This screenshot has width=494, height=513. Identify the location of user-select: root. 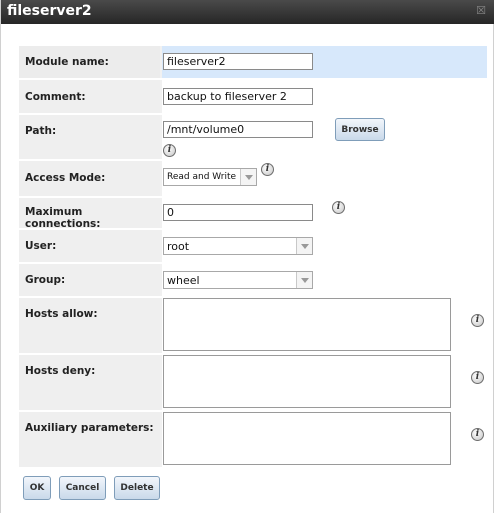
(238, 246).